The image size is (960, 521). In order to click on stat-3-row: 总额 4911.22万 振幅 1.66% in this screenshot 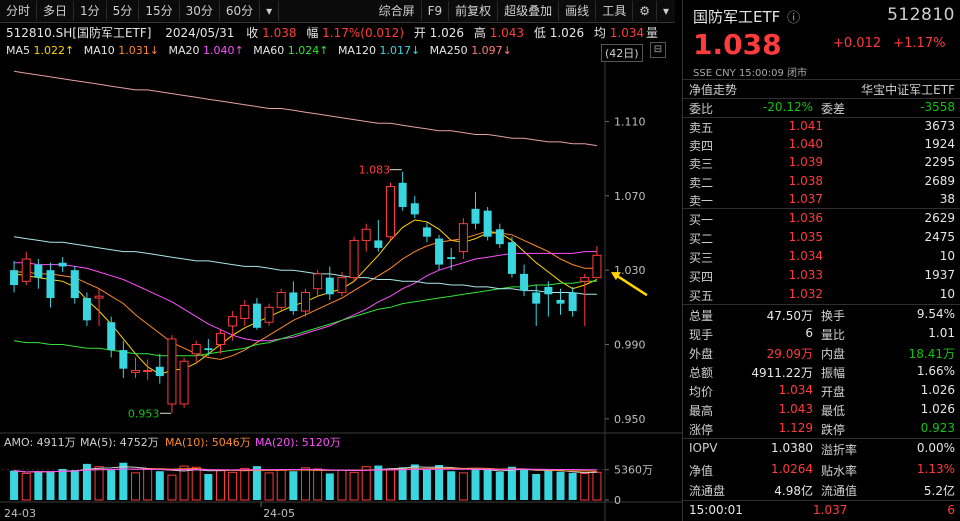, I will do `click(821, 371)`.